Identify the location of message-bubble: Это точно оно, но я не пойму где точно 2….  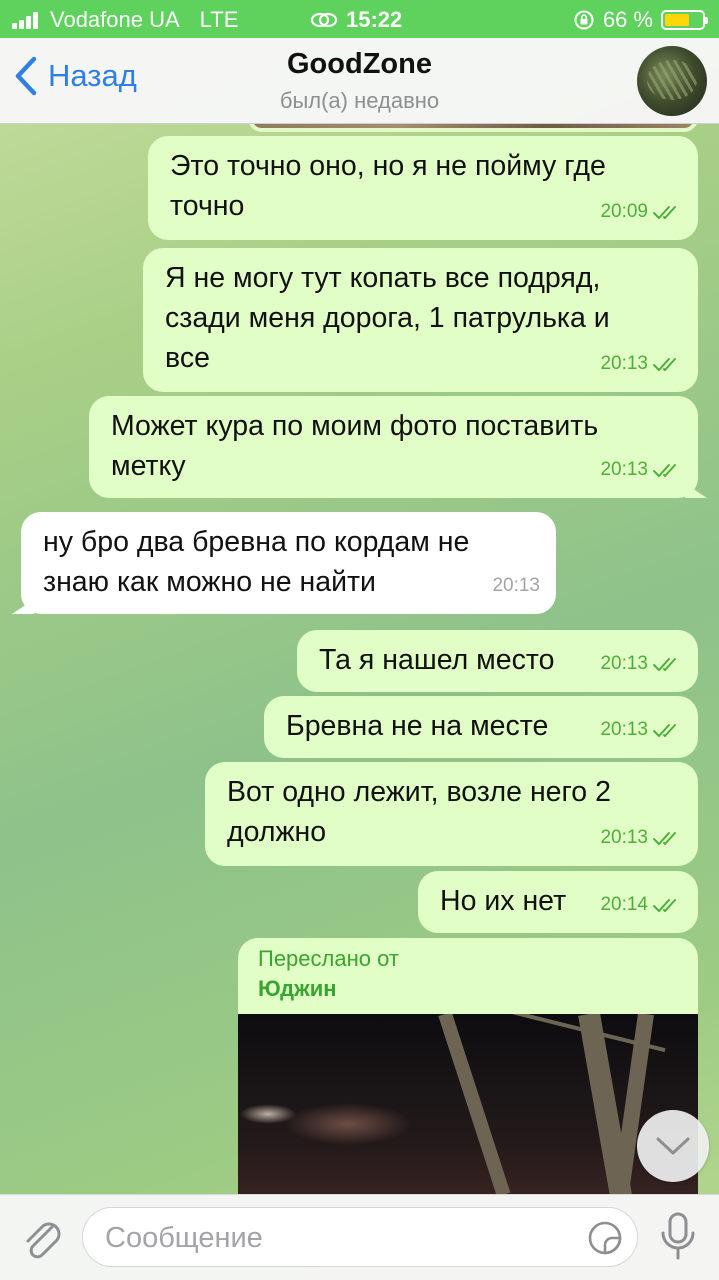
(423, 188).